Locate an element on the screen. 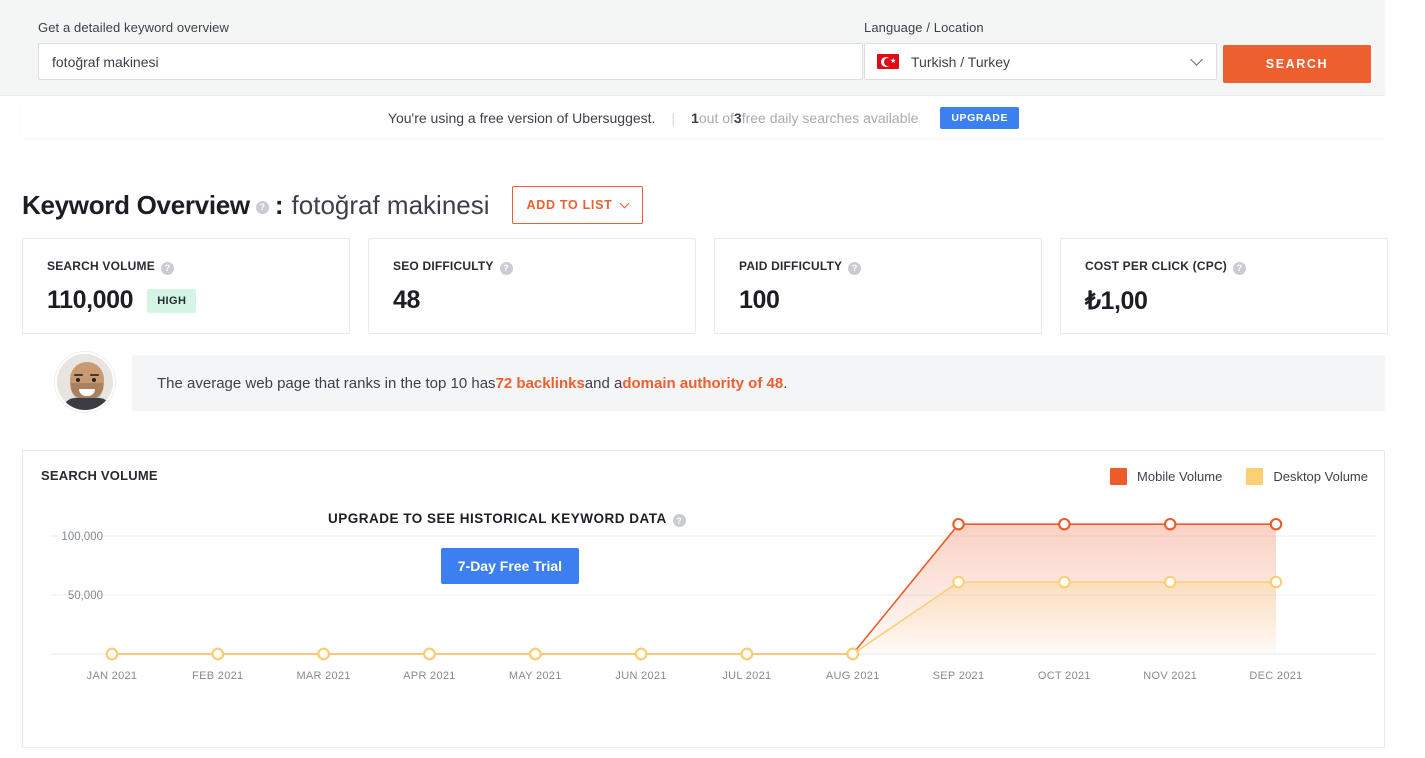 The width and height of the screenshot is (1425, 758). metric-card-seo-difficulty: SEO DIFFICULTY ? 48 is located at coordinates (532, 286).